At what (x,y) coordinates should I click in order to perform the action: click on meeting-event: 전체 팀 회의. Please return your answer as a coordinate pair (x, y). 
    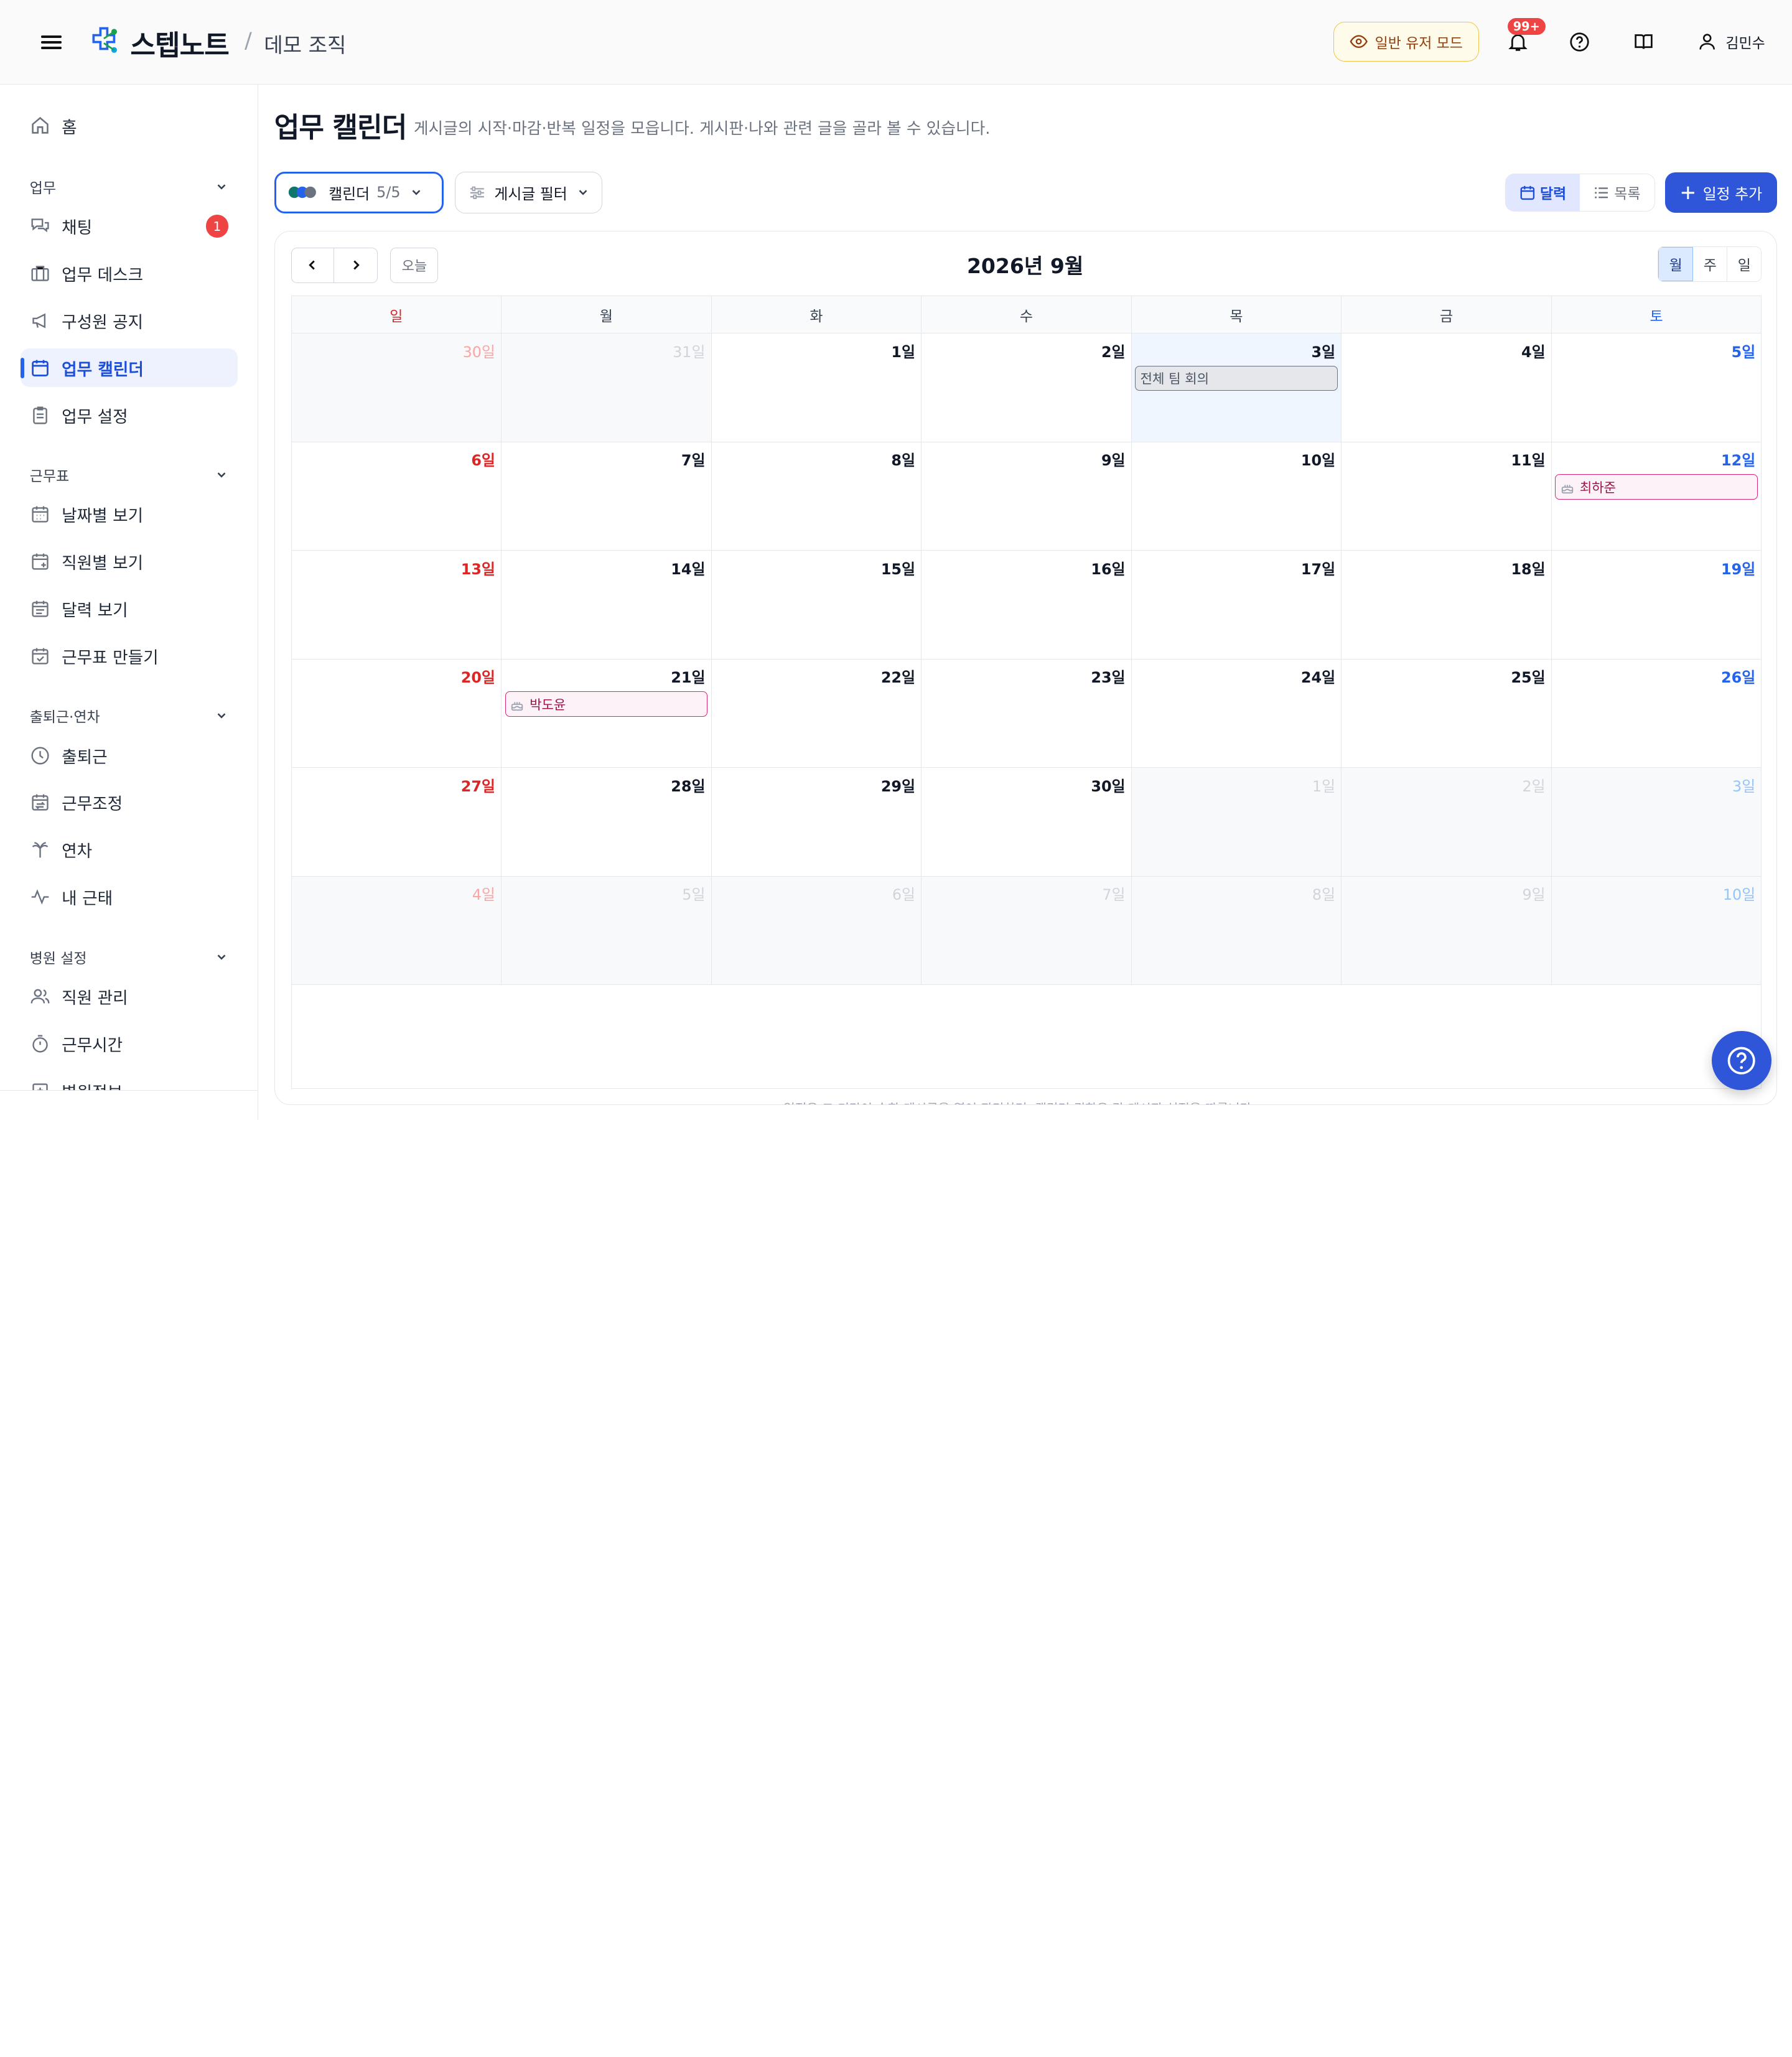
    Looking at the image, I should click on (1236, 378).